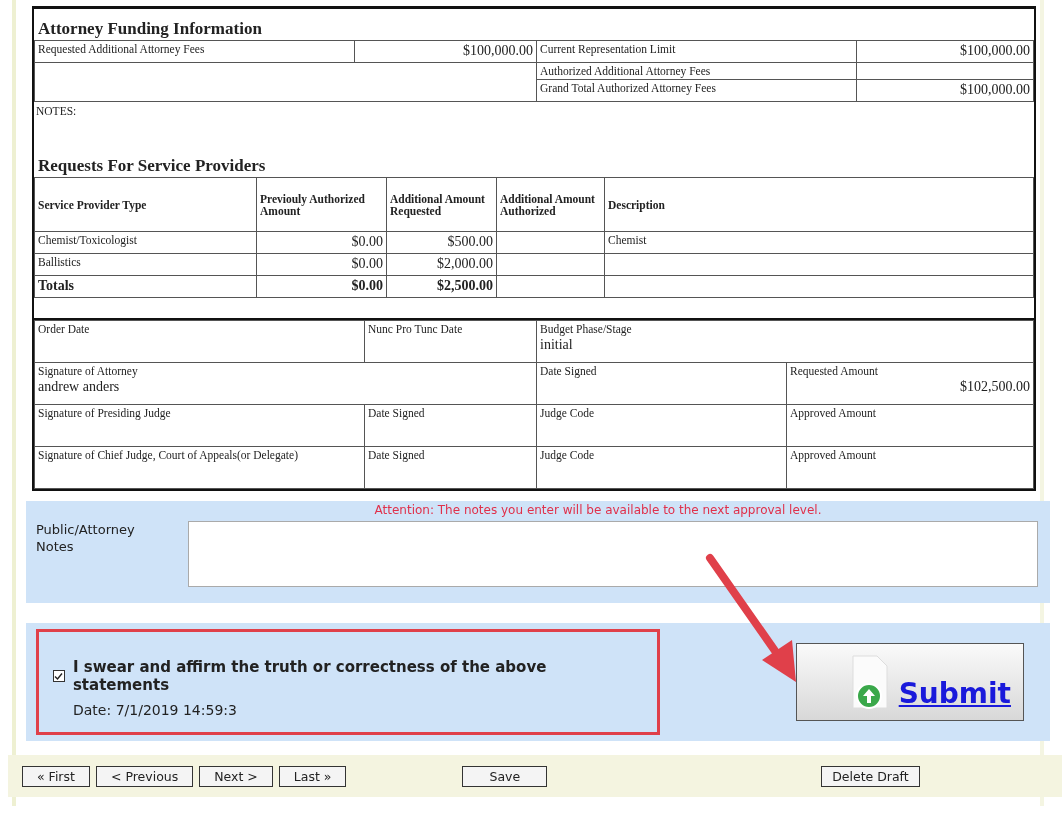 The height and width of the screenshot is (816, 1062). I want to click on upload-icon, so click(870, 682).